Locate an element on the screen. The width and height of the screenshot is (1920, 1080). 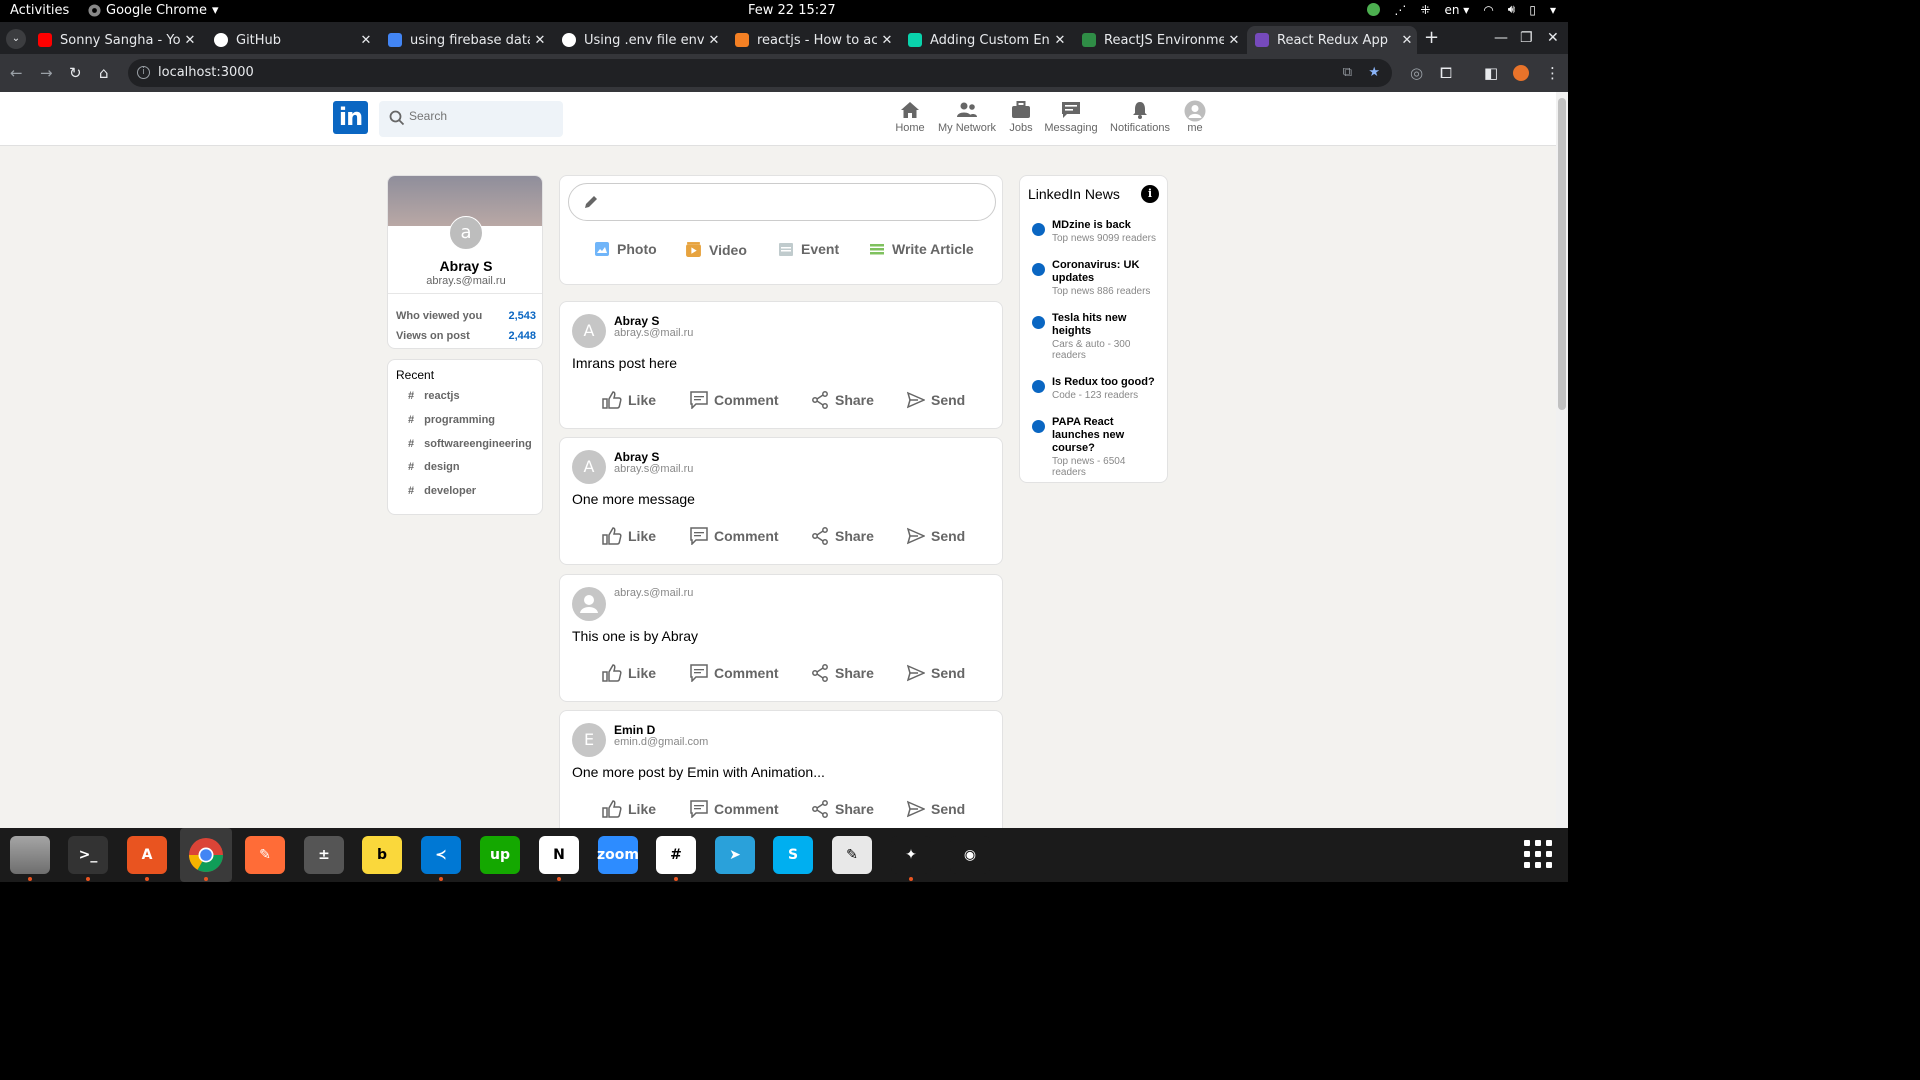
nav-me: me is located at coordinates (1195, 117).